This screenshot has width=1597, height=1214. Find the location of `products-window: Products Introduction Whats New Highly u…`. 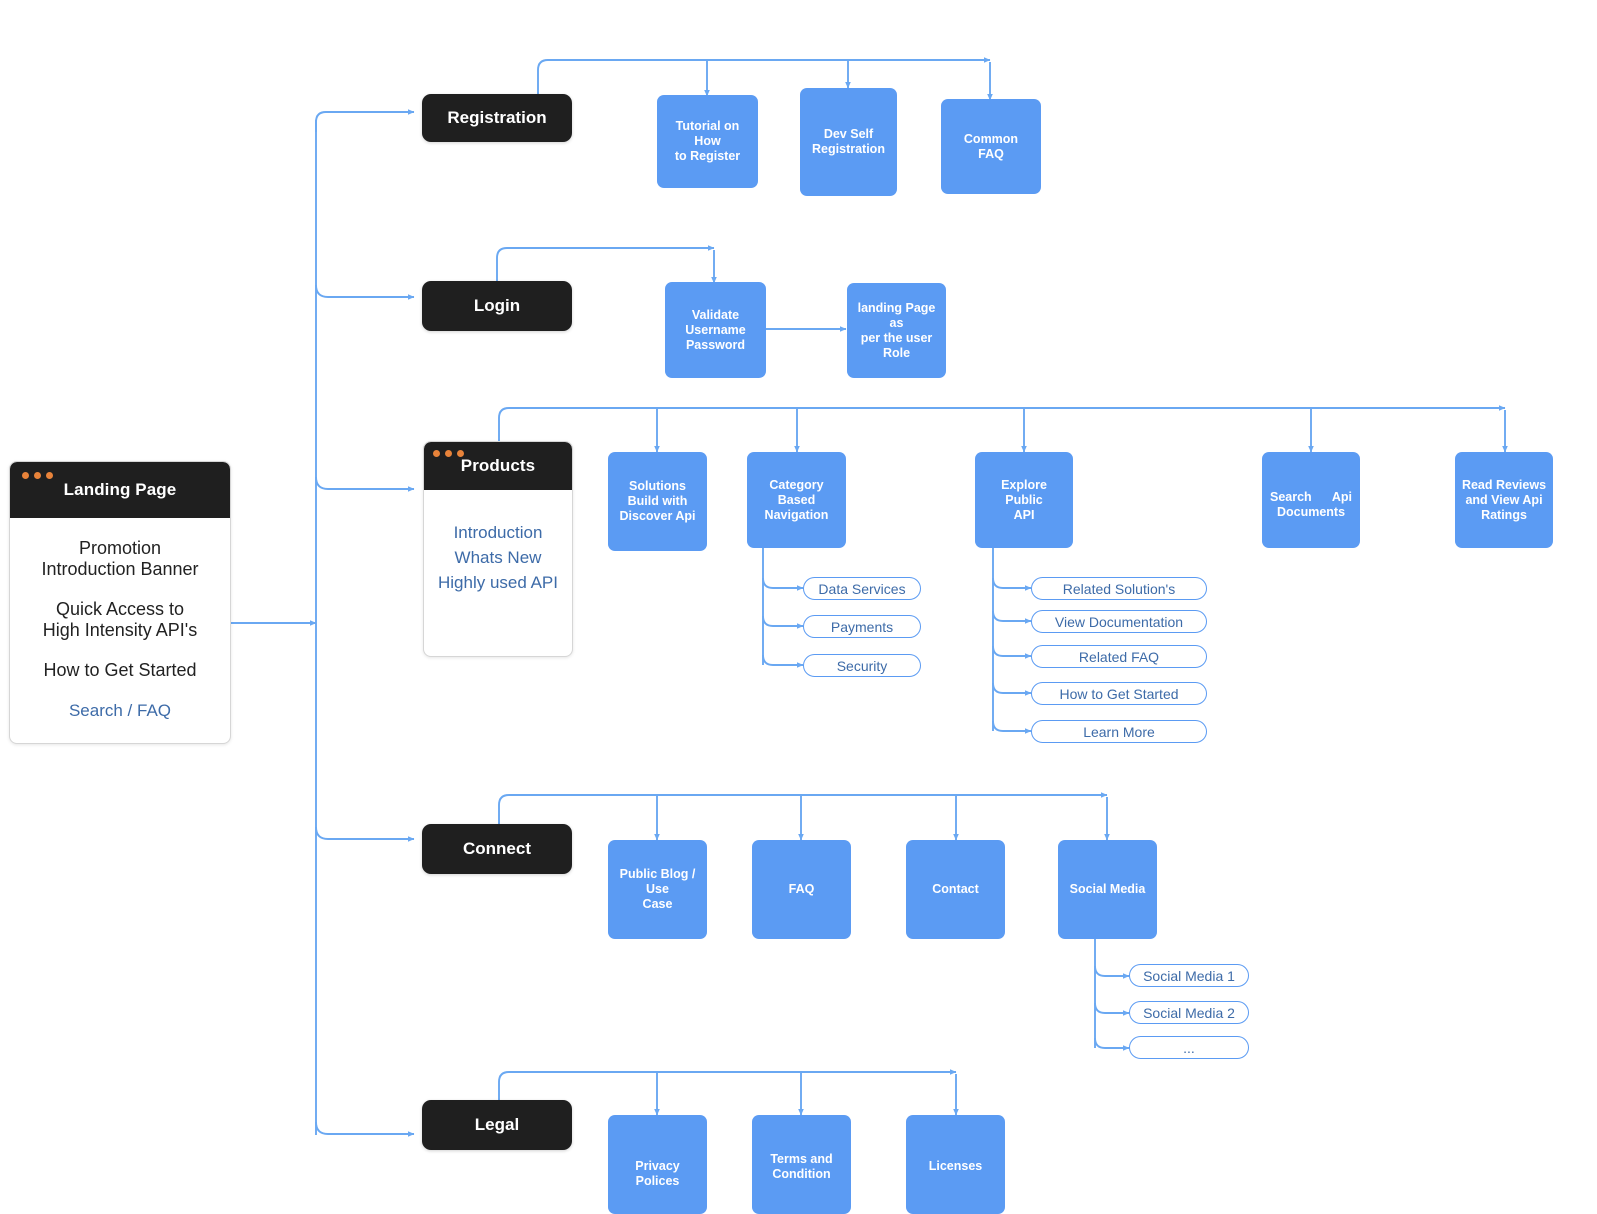

products-window: Products Introduction Whats New Highly u… is located at coordinates (498, 549).